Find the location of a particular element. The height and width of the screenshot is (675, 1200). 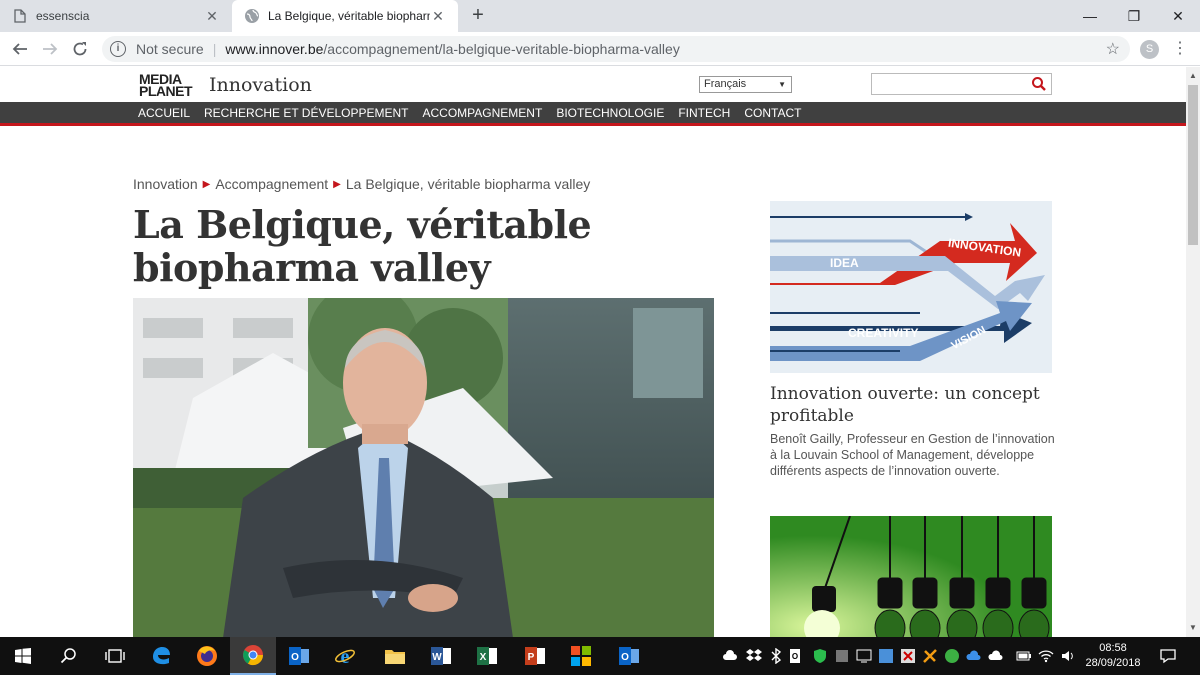

page-scrollbar: ▲ ▼ is located at coordinates (1193, 352).